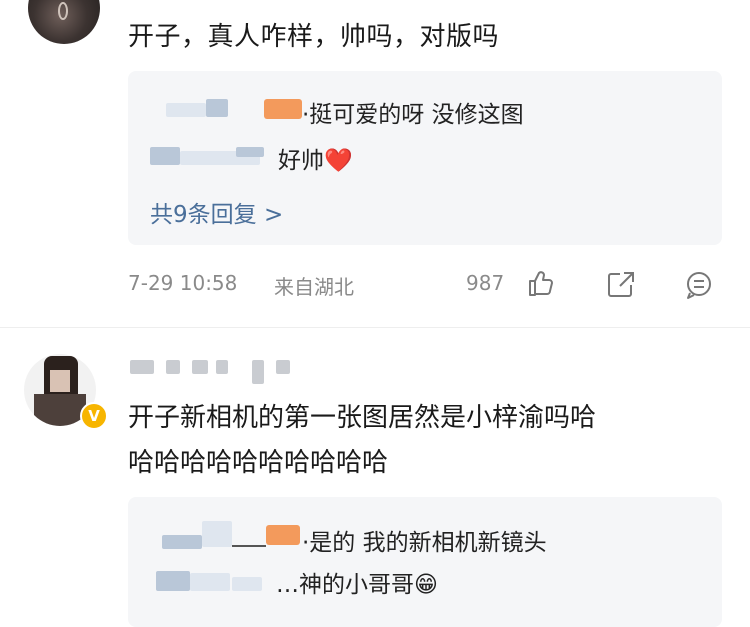 The height and width of the screenshot is (627, 750). I want to click on verified-badge-icon: V, so click(94, 416).